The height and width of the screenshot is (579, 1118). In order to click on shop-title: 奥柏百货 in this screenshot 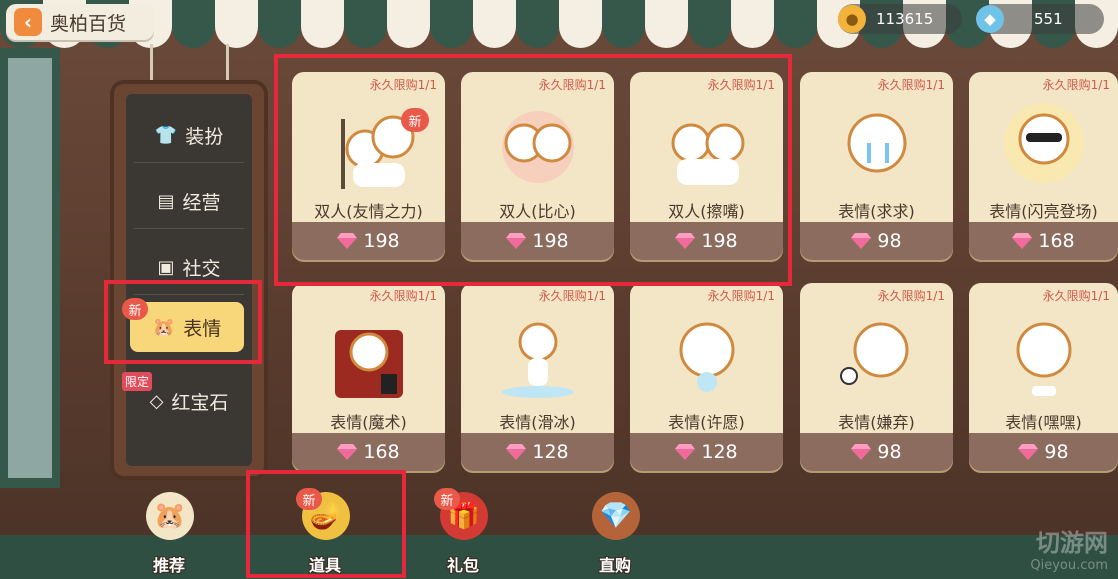, I will do `click(88, 23)`.